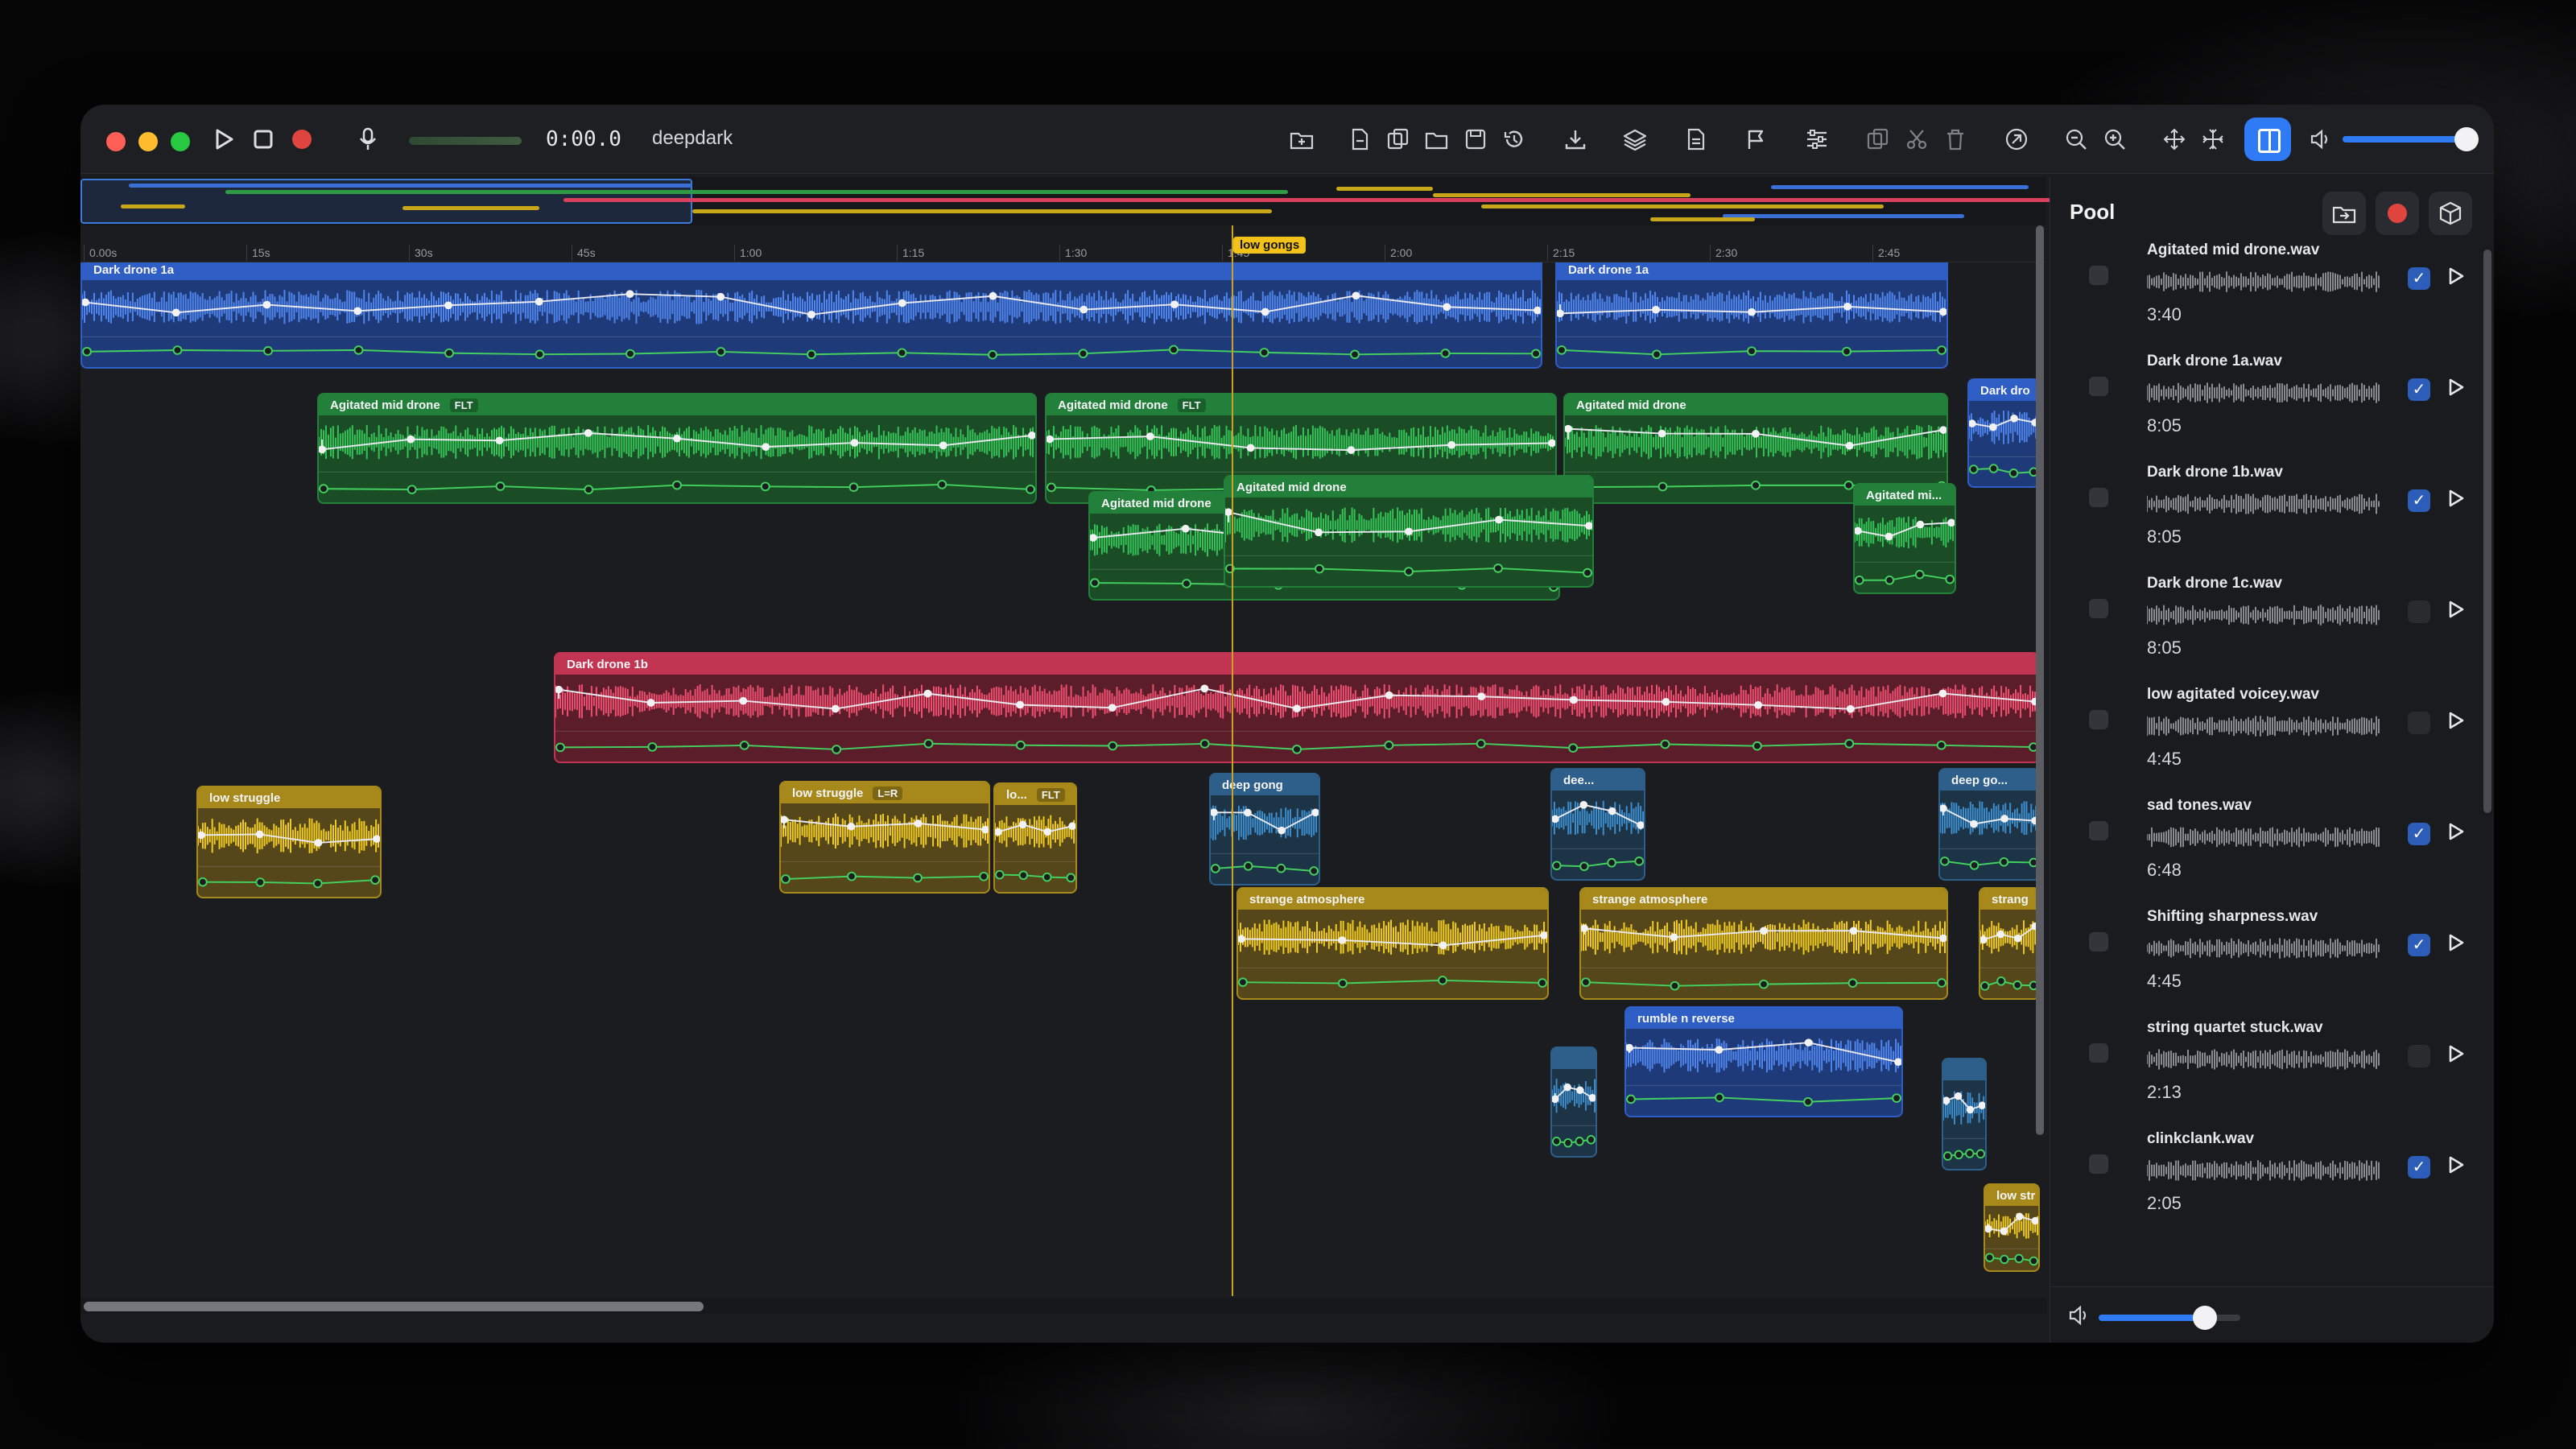  Describe the element at coordinates (1360, 139) in the screenshot. I see `new-file-icon` at that location.